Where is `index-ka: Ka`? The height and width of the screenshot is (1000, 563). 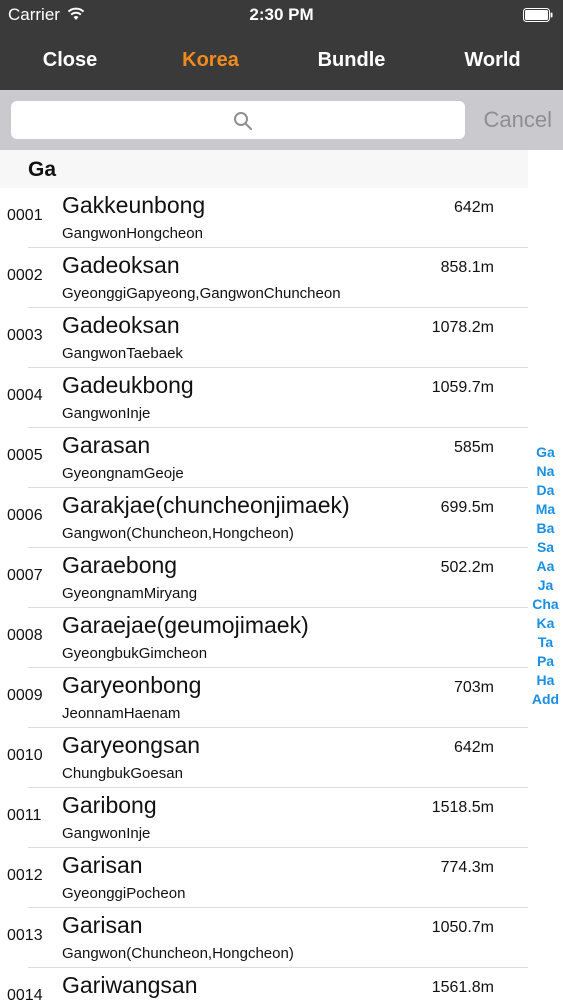
index-ka: Ka is located at coordinates (545, 623).